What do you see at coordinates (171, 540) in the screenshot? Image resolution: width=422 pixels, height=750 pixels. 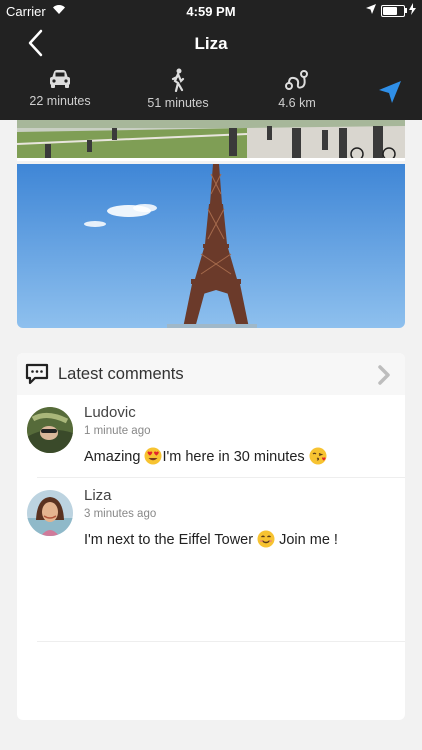 I see `comment-text-part: I'm next to the Eiffel Tower` at bounding box center [171, 540].